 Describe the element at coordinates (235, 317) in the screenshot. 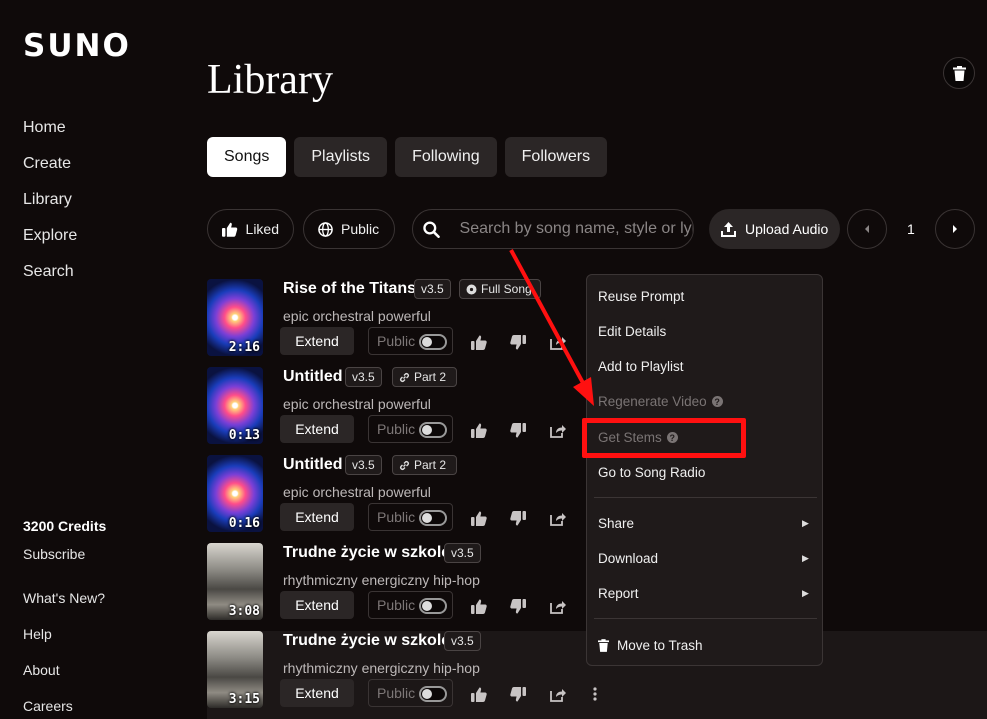

I see `song-cover-image: 2:16` at that location.